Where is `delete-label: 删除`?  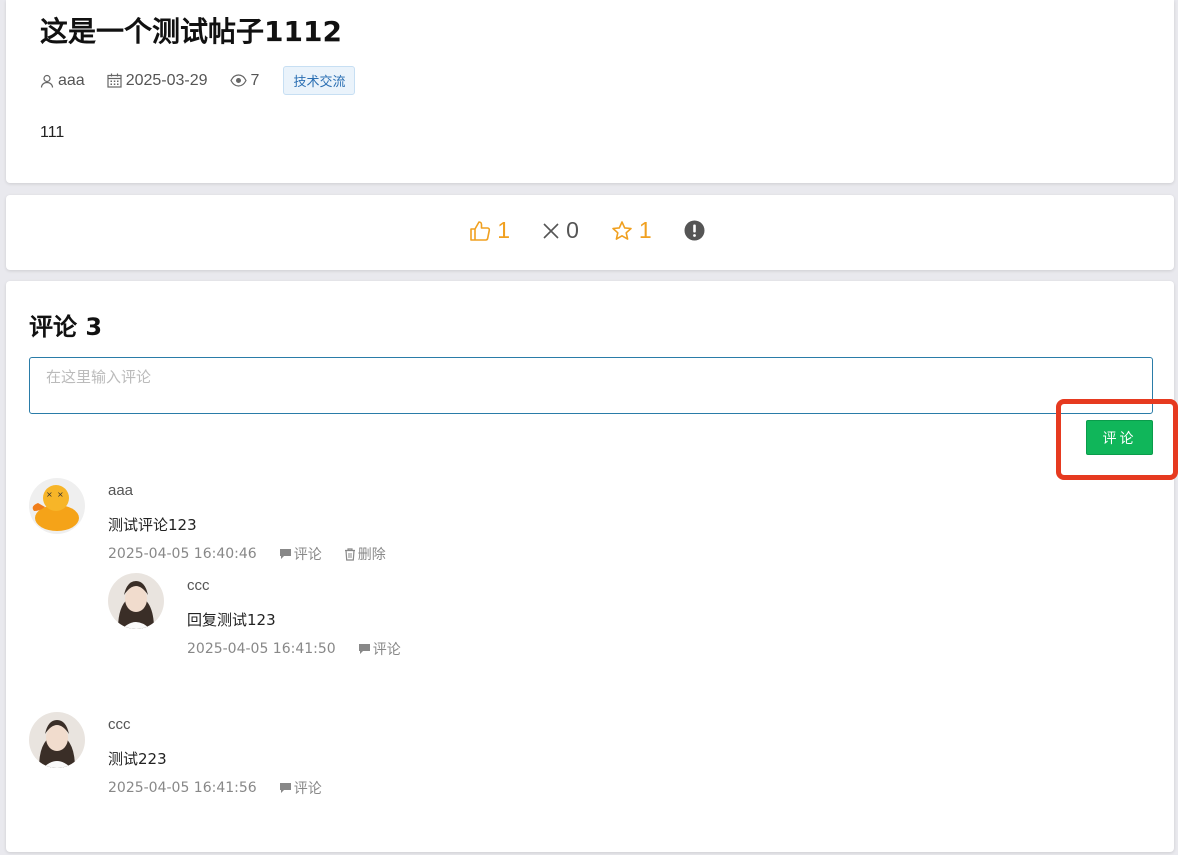 delete-label: 删除 is located at coordinates (371, 555).